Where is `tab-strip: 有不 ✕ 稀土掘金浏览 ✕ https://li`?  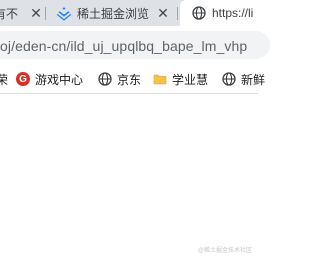 tab-strip: 有不 ✕ 稀土掘金浏览 ✕ https://li is located at coordinates (135, 13).